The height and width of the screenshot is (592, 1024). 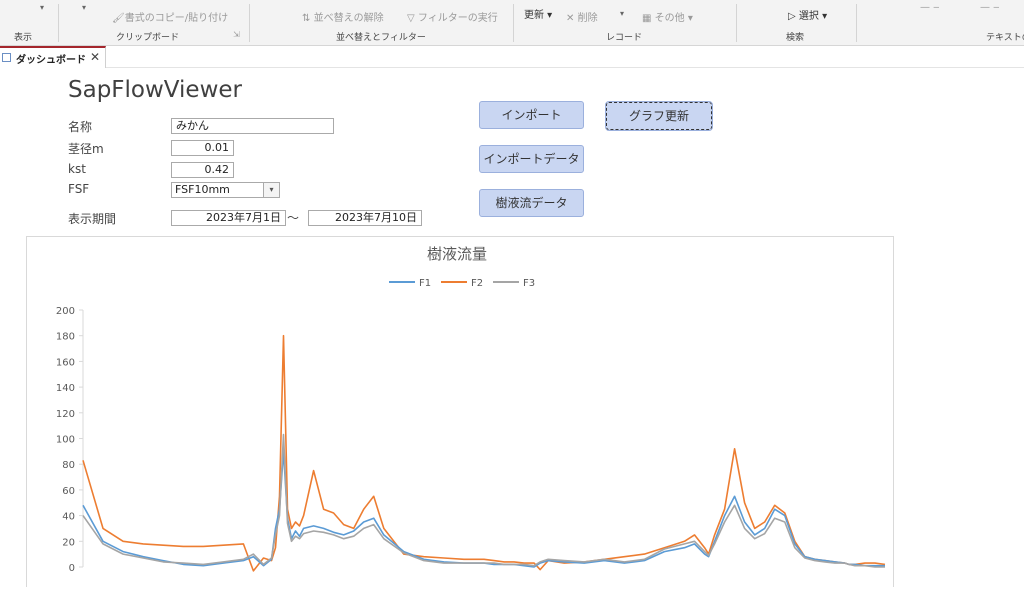 What do you see at coordinates (236, 34) in the screenshot?
I see `clipboard-launcher-icon: ⇲` at bounding box center [236, 34].